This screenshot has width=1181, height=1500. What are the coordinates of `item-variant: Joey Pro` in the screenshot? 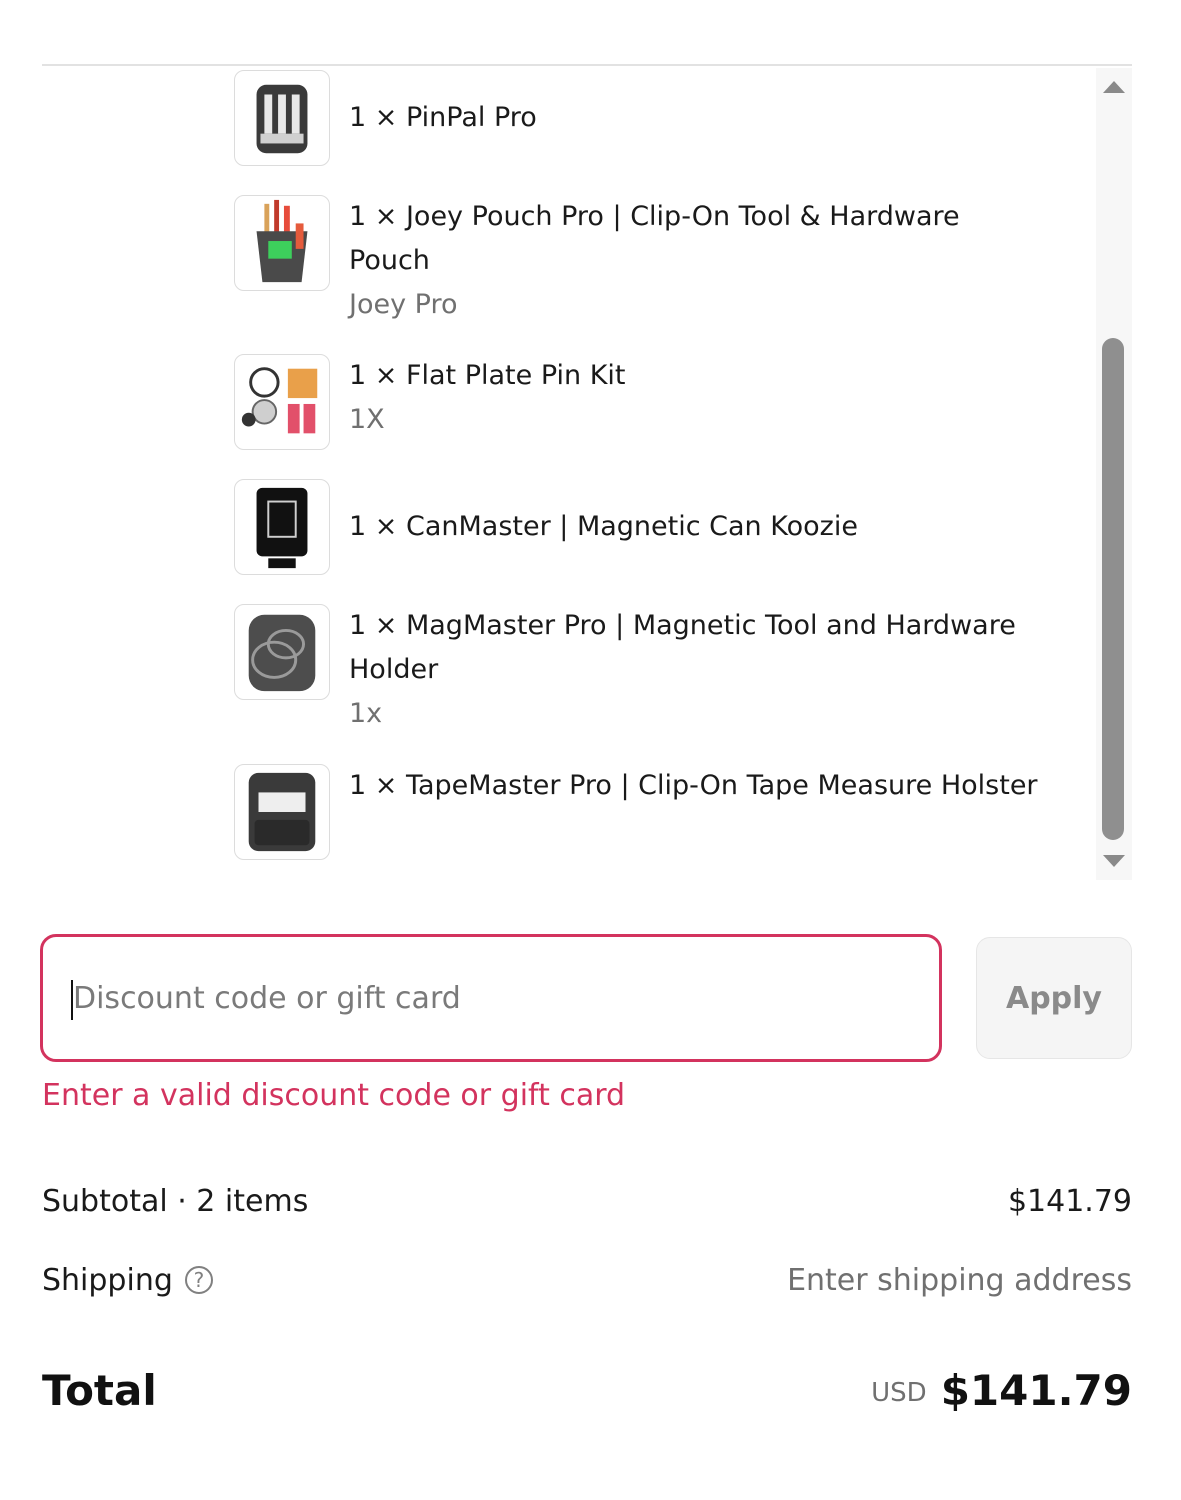 It's located at (403, 304).